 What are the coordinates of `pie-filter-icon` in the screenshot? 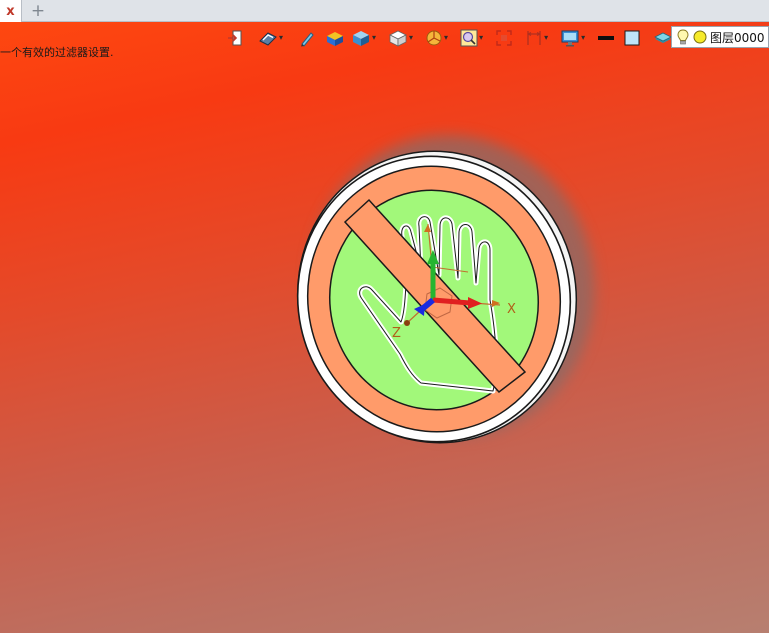 It's located at (434, 38).